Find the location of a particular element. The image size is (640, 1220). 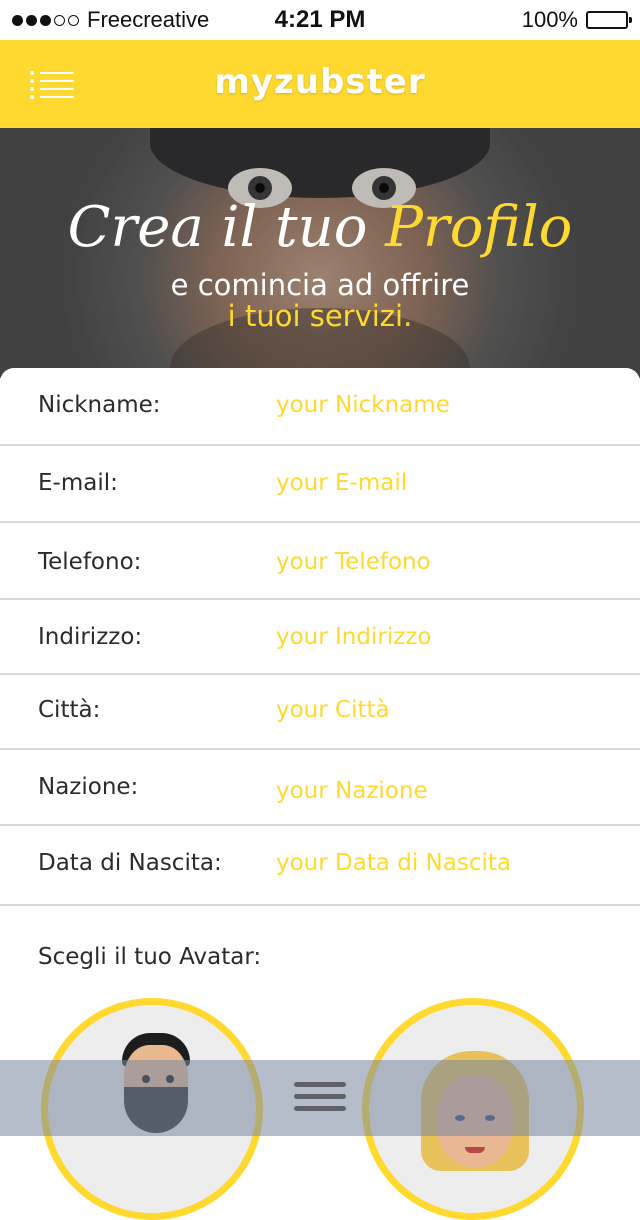

hero-title-white: Crea il tuo is located at coordinates (226, 227).